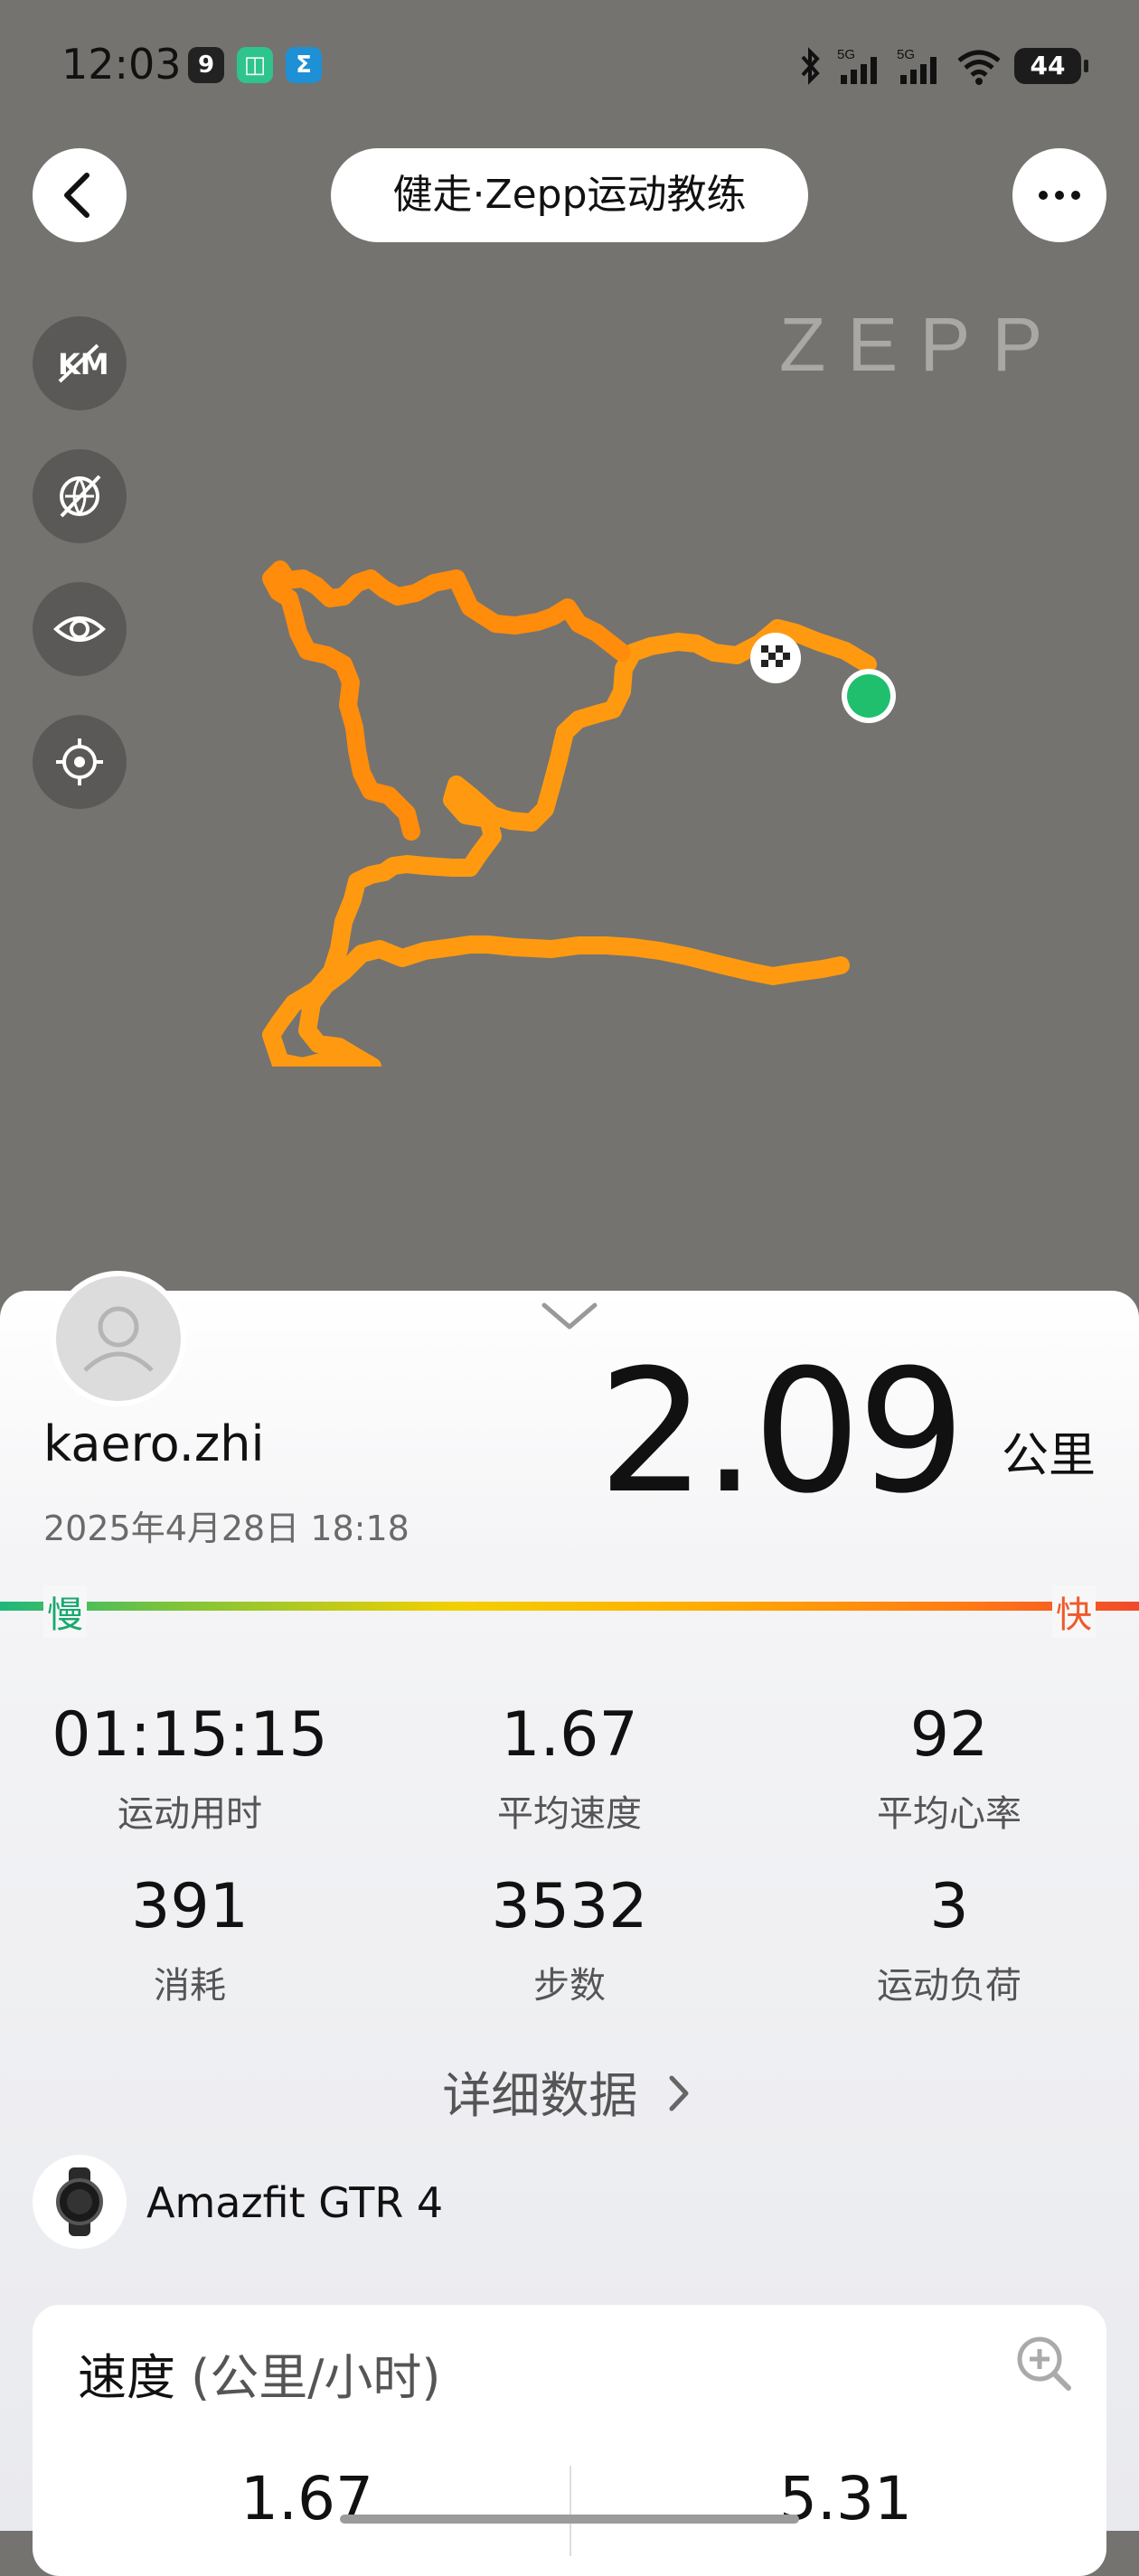 This screenshot has height=2576, width=1139. What do you see at coordinates (569, 1986) in the screenshot?
I see `stat-label: 步数` at bounding box center [569, 1986].